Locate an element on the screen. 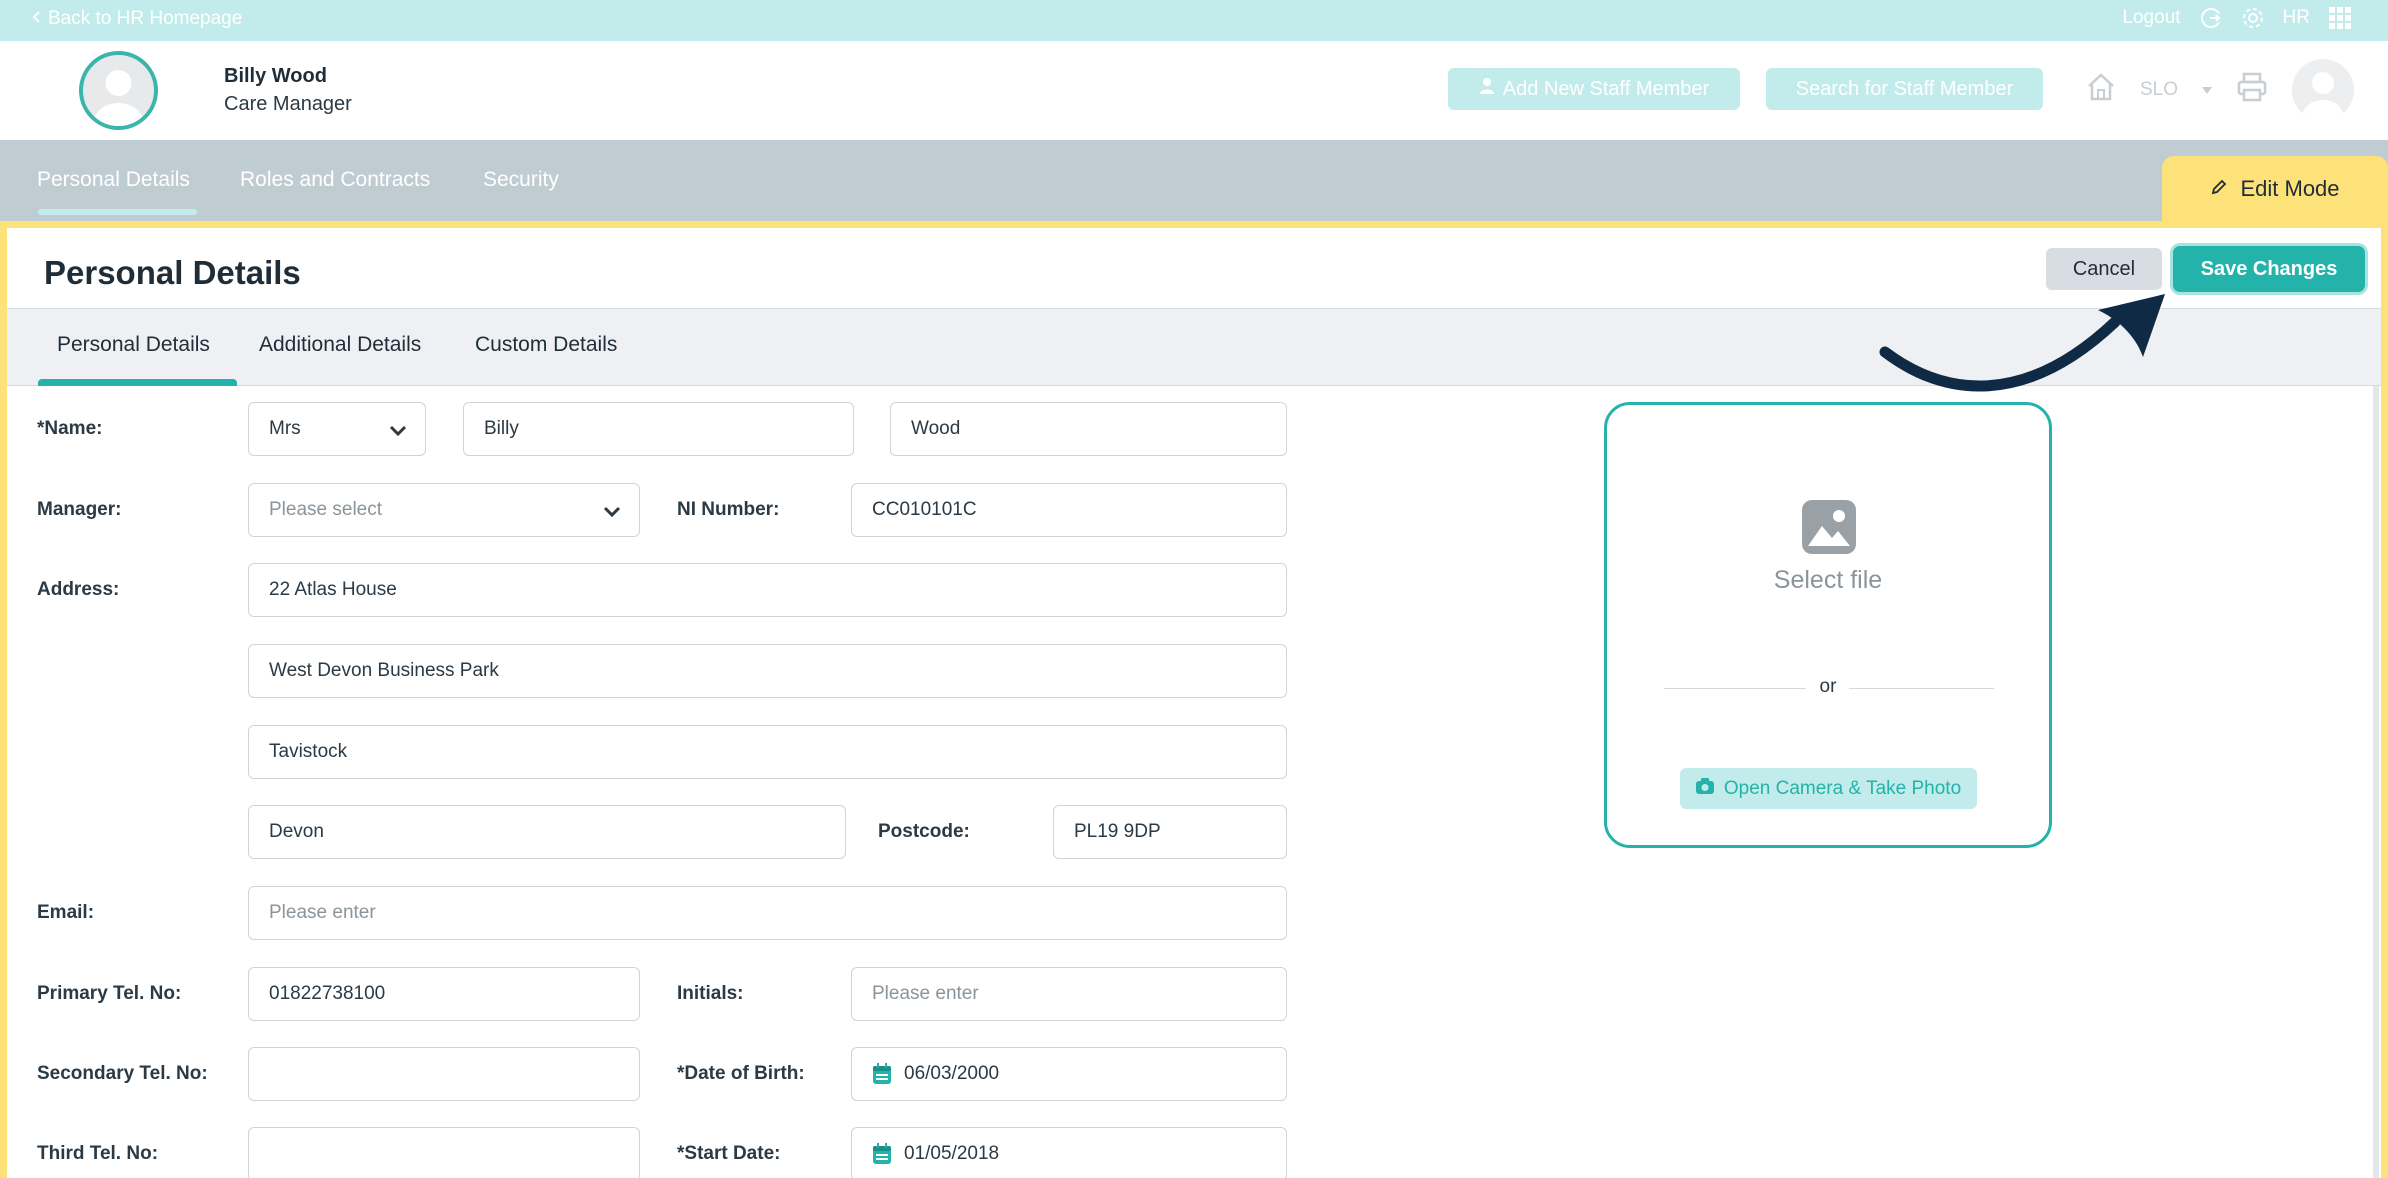  edit-mode-tab: Edit Mode is located at coordinates (2275, 188).